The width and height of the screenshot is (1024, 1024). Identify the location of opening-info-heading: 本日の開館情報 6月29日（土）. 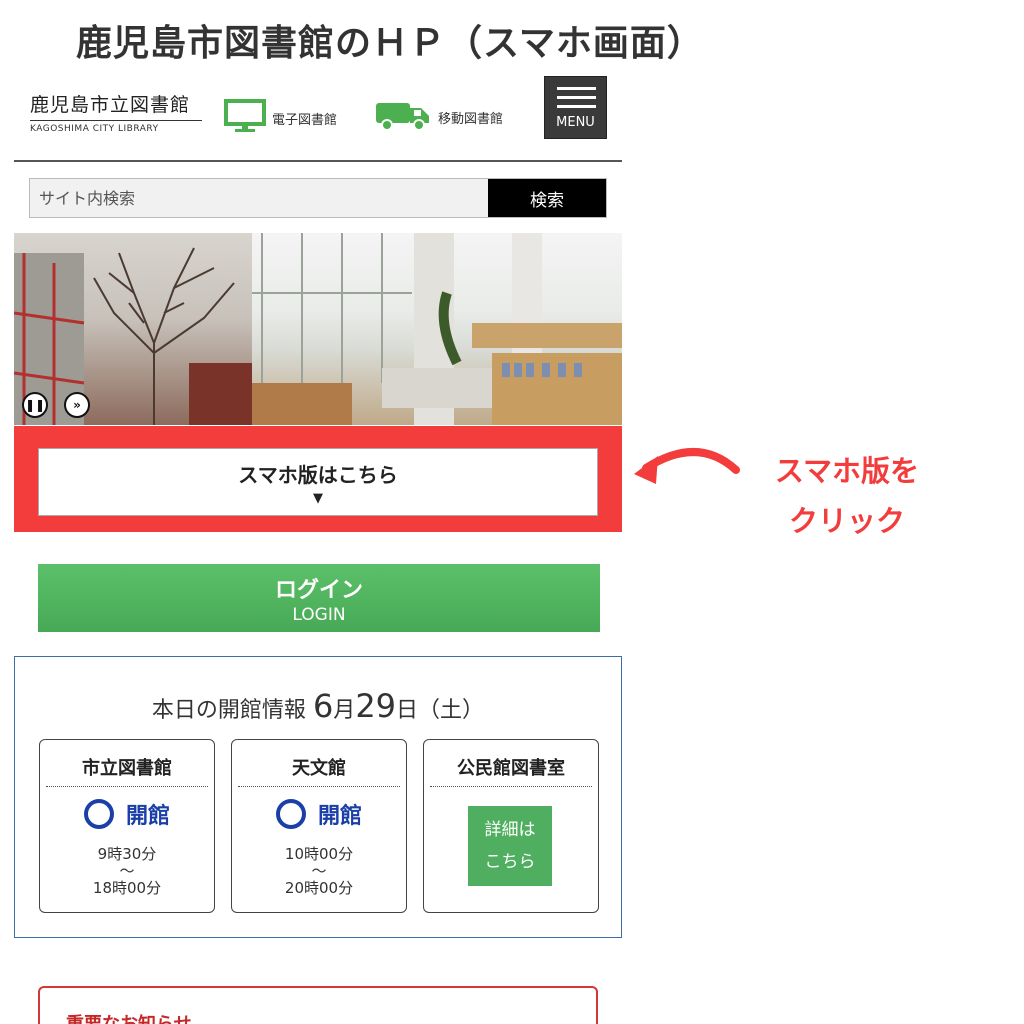
(318, 706).